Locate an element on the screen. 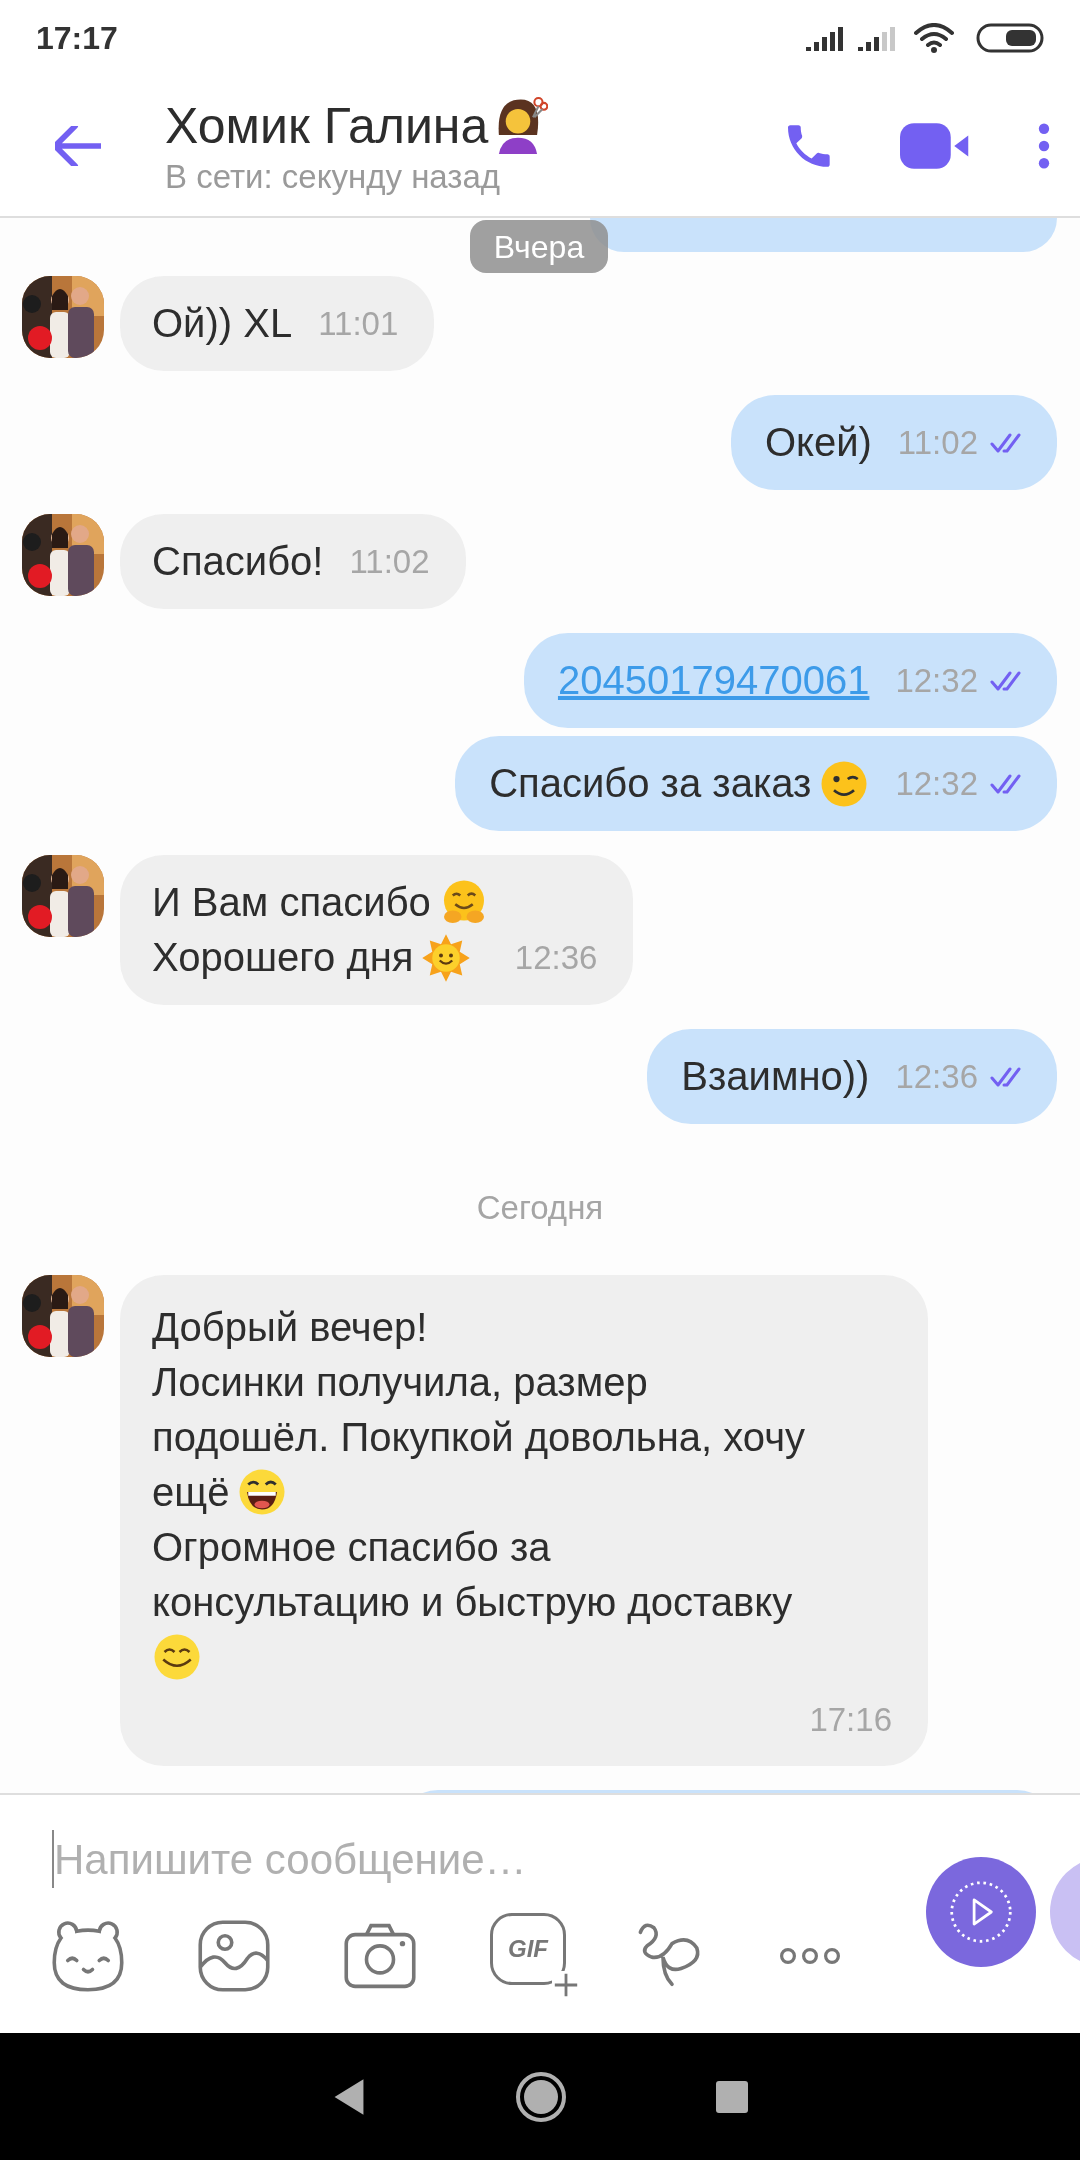 Image resolution: width=1080 pixels, height=2160 pixels. smiling-face-icon is located at coordinates (177, 1657).